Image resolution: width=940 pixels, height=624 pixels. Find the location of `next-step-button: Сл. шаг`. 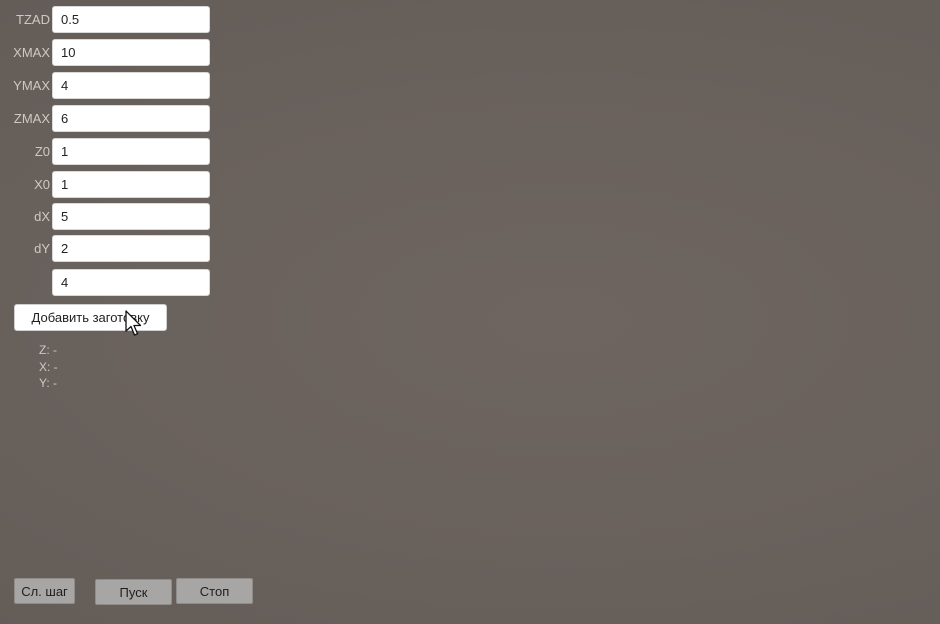

next-step-button: Сл. шаг is located at coordinates (44, 591).